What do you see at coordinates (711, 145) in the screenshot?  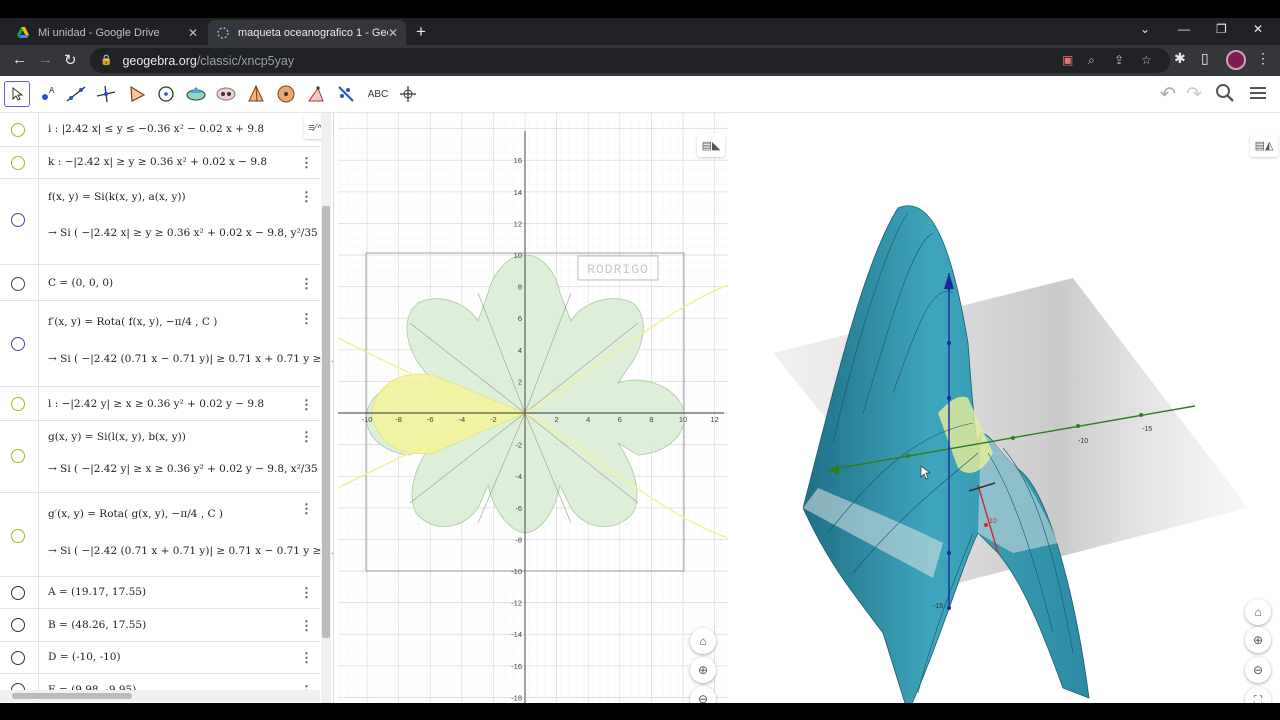 I see `graphics-style-bar-icon: ▤◣` at bounding box center [711, 145].